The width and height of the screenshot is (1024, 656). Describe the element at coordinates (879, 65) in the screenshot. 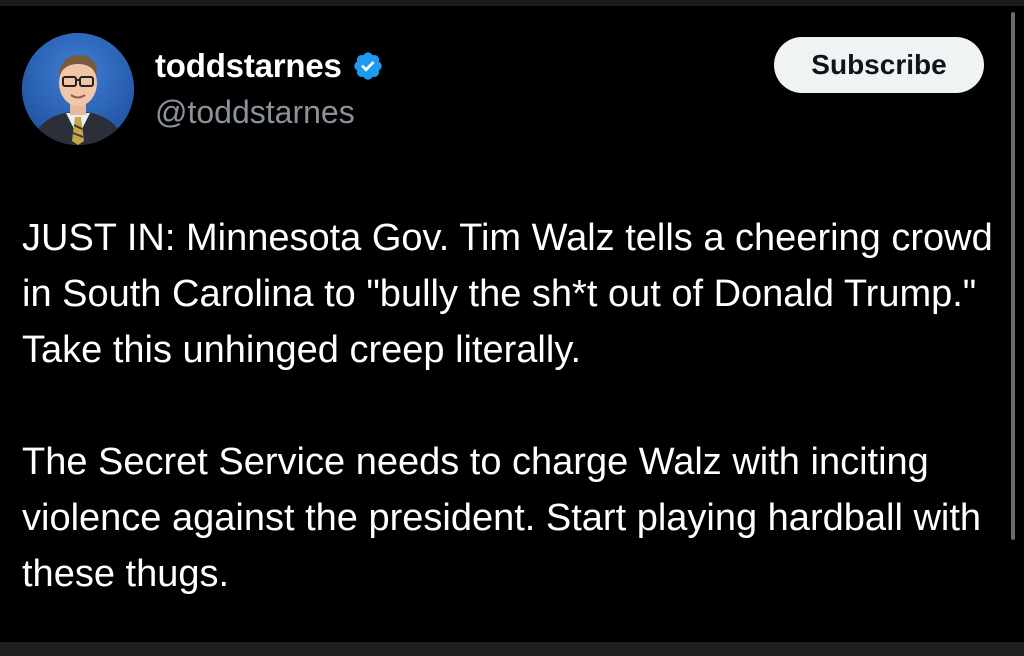

I see `subscribe-button: Subscribe` at that location.